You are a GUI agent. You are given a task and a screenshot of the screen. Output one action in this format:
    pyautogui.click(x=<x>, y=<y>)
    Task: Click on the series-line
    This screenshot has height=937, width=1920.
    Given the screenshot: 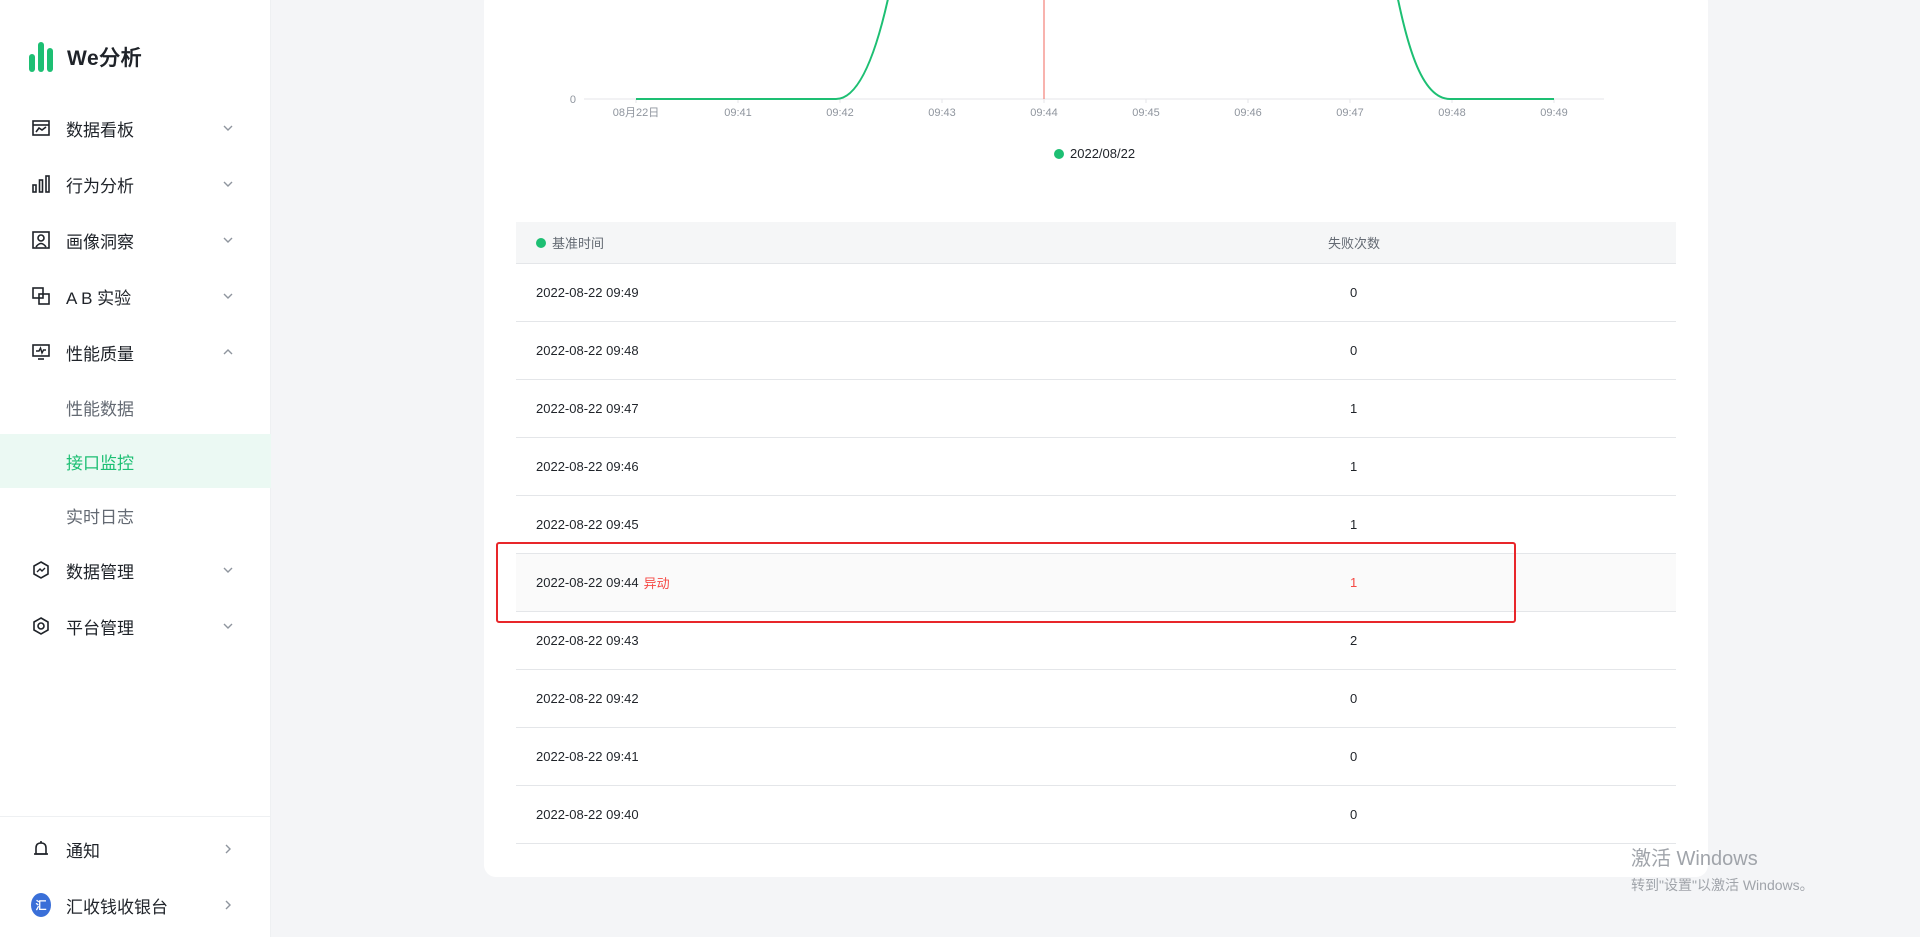 What is the action you would take?
    pyautogui.click(x=1095, y=50)
    